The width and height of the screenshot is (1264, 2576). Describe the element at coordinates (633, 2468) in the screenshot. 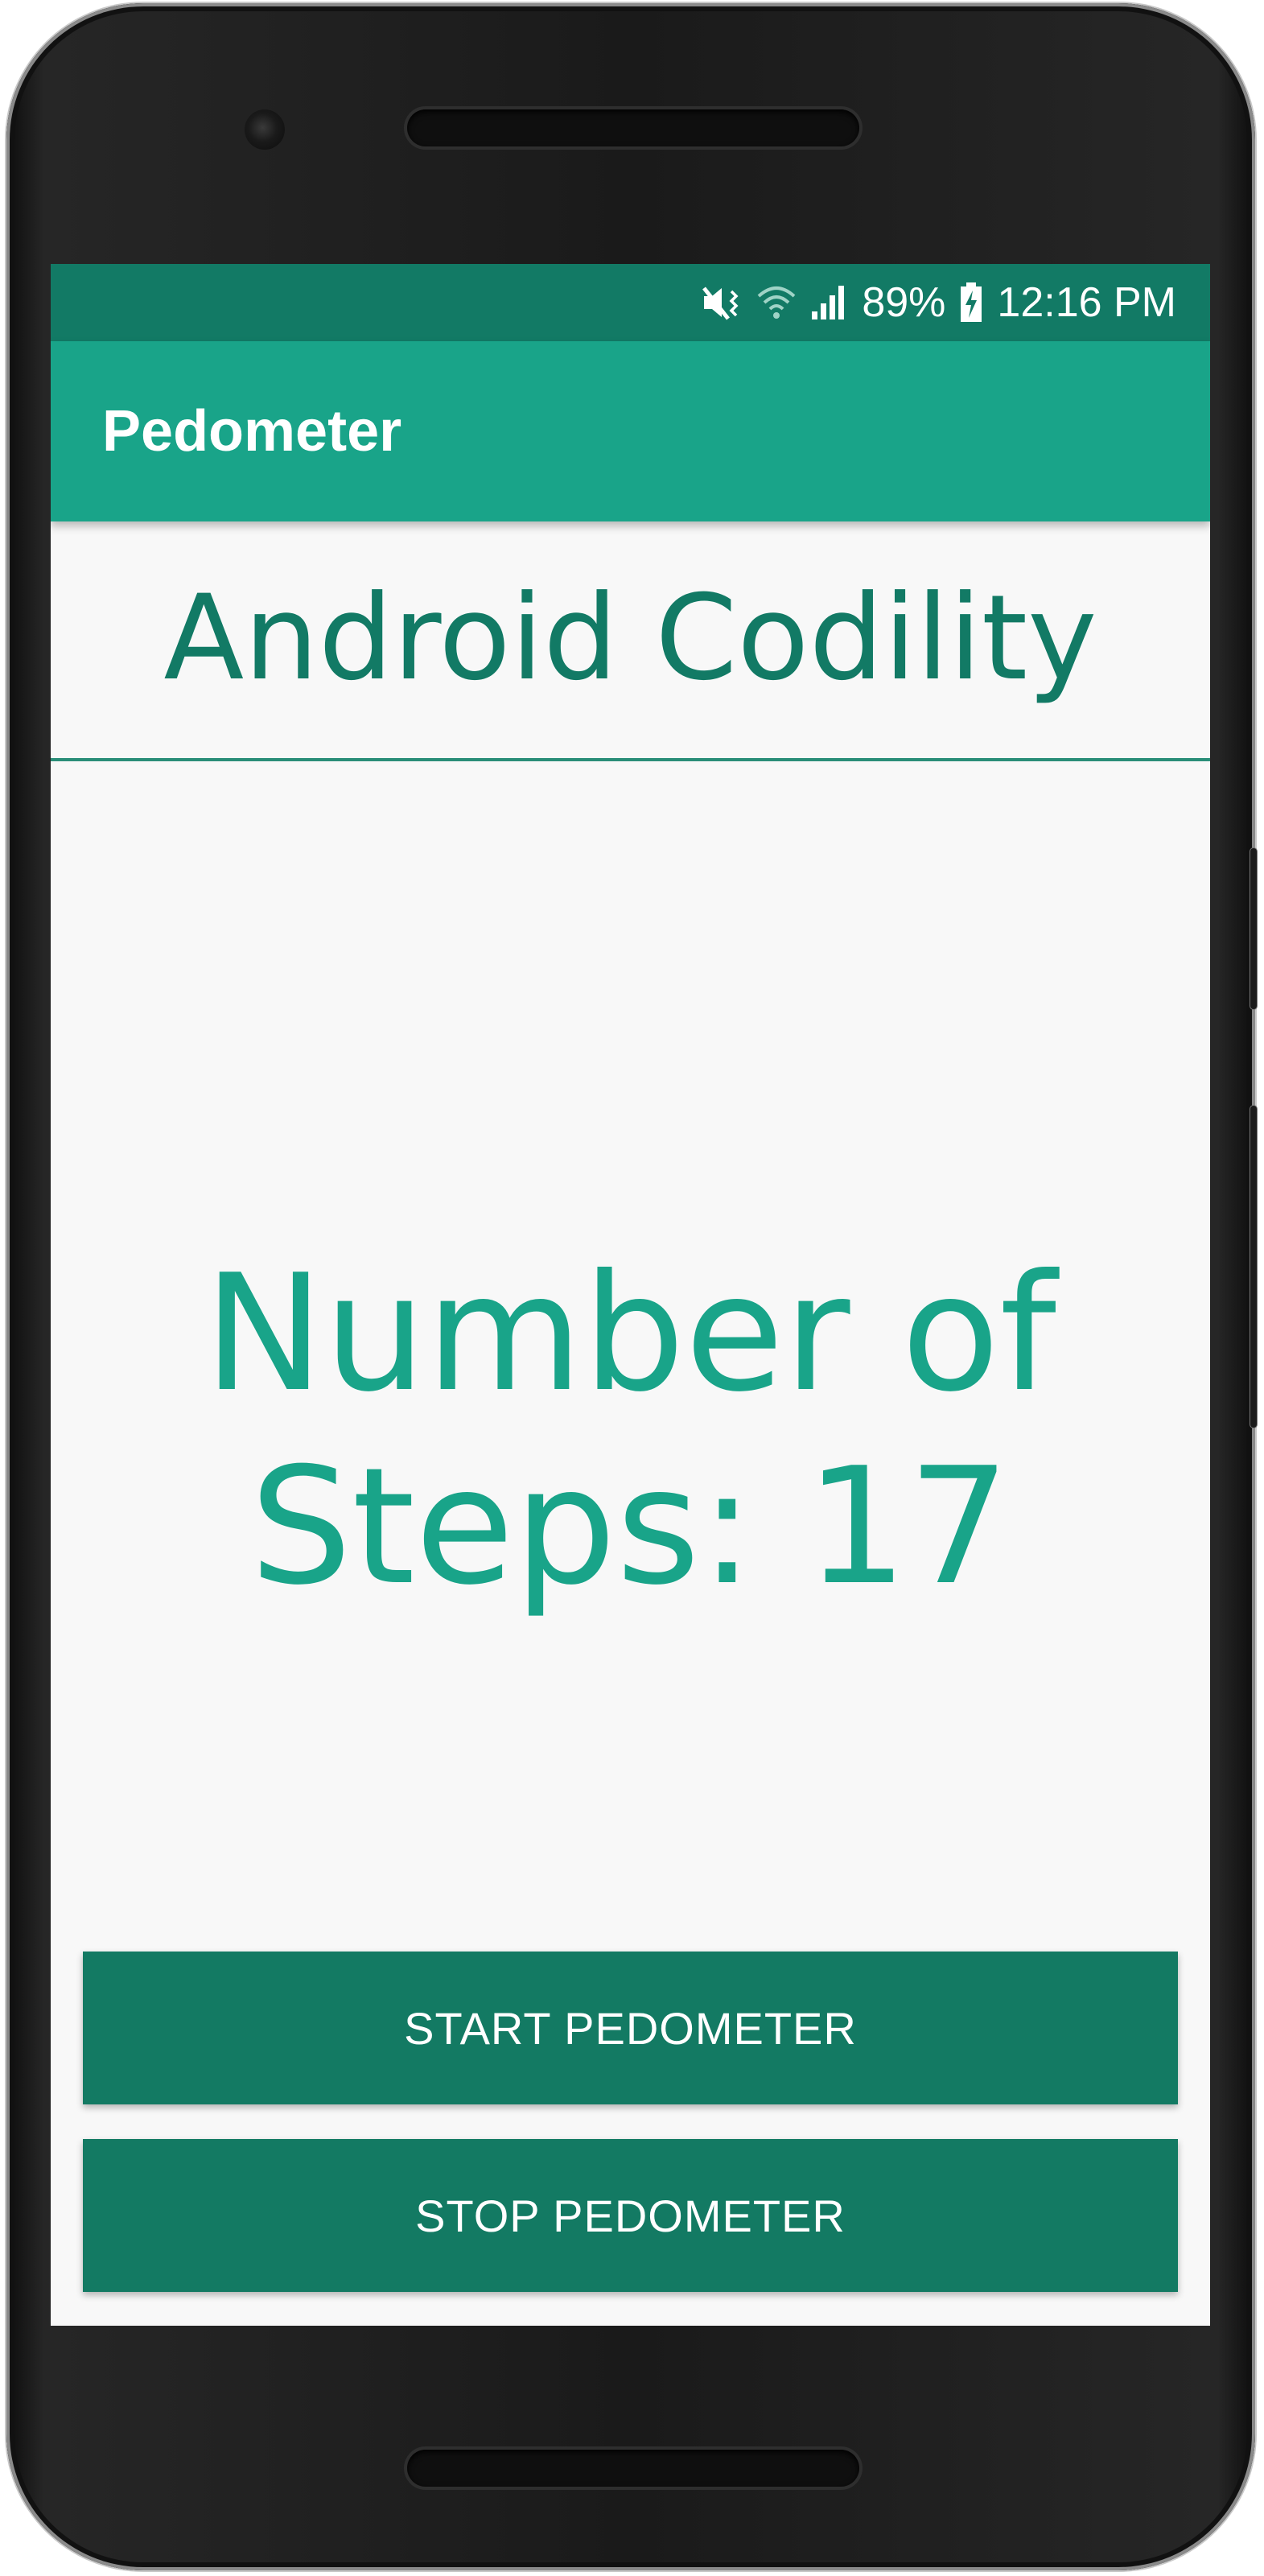

I see `bottom-speaker-grille` at that location.